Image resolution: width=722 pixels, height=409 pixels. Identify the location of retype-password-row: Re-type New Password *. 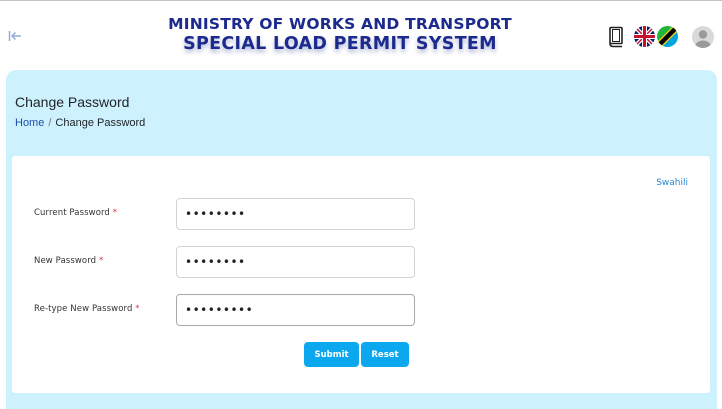
(361, 310).